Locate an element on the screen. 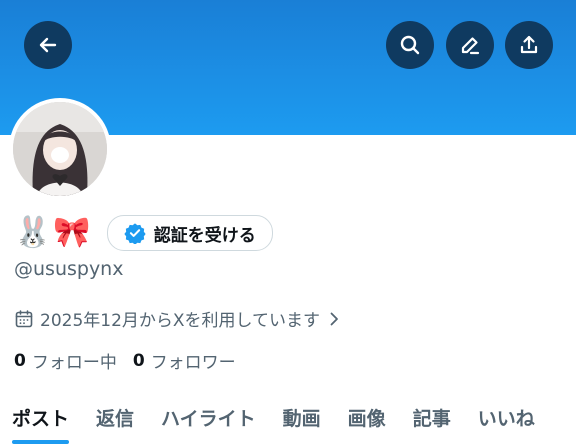 The height and width of the screenshot is (446, 576). avatar is located at coordinates (60, 149).